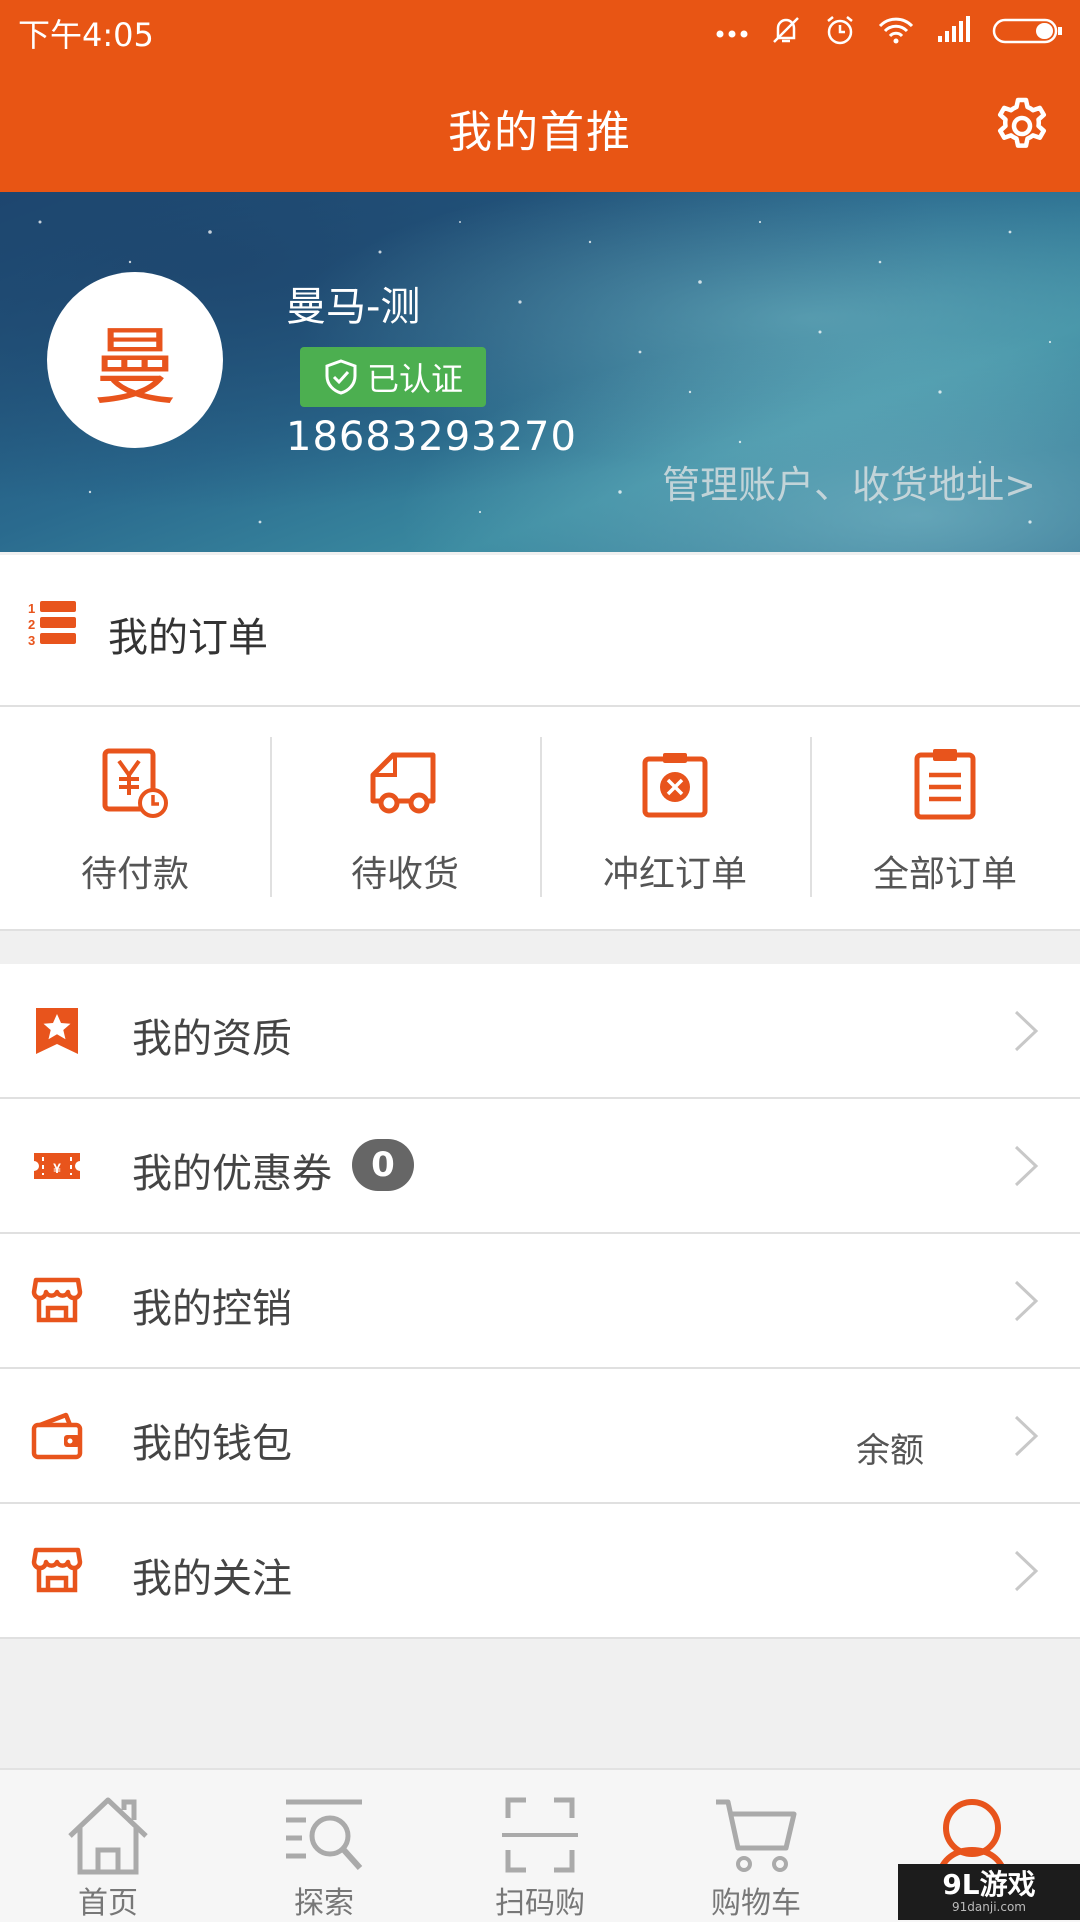 This screenshot has width=1080, height=1922. I want to click on avatar: 曼, so click(135, 360).